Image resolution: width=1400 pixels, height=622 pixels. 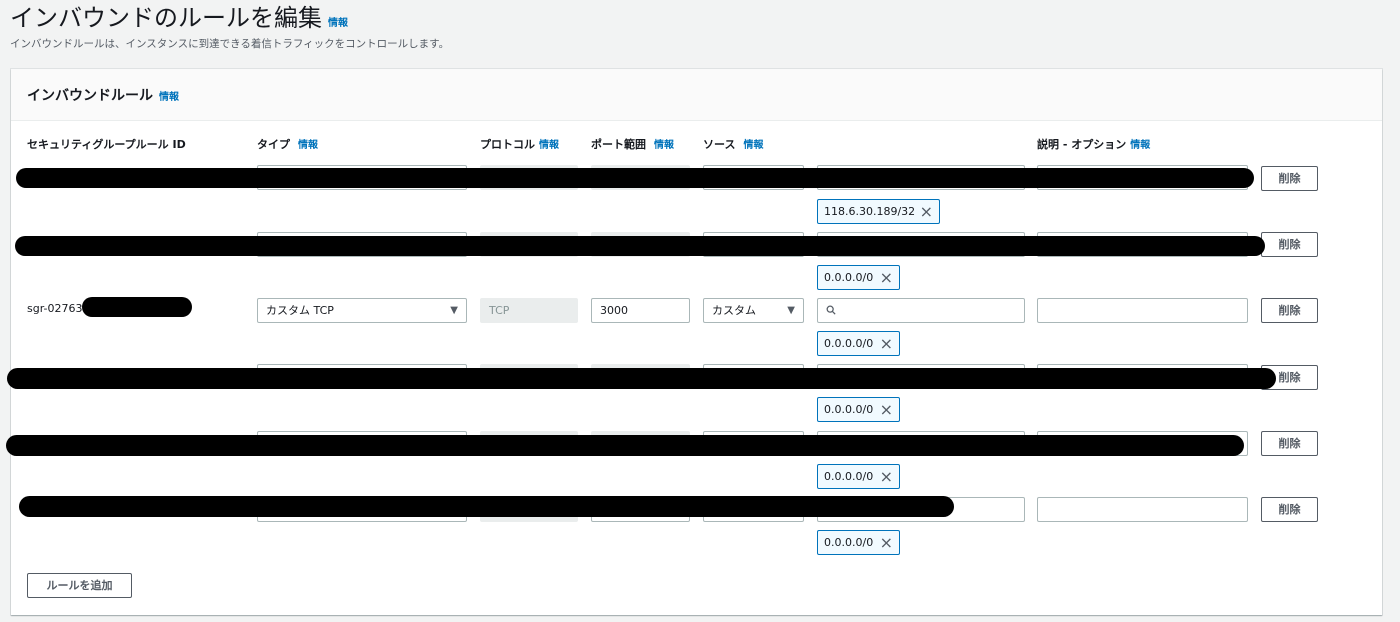 I want to click on search-icon, so click(x=831, y=310).